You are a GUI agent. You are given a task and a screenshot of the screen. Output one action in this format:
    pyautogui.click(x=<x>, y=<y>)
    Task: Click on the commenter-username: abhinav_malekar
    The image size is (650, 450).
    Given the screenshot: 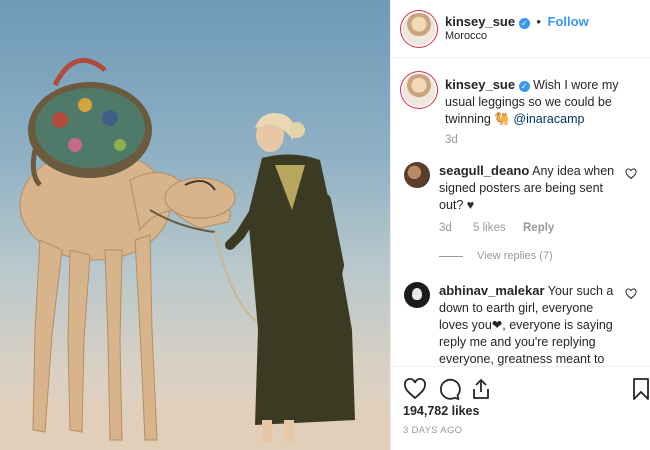 What is the action you would take?
    pyautogui.click(x=492, y=290)
    